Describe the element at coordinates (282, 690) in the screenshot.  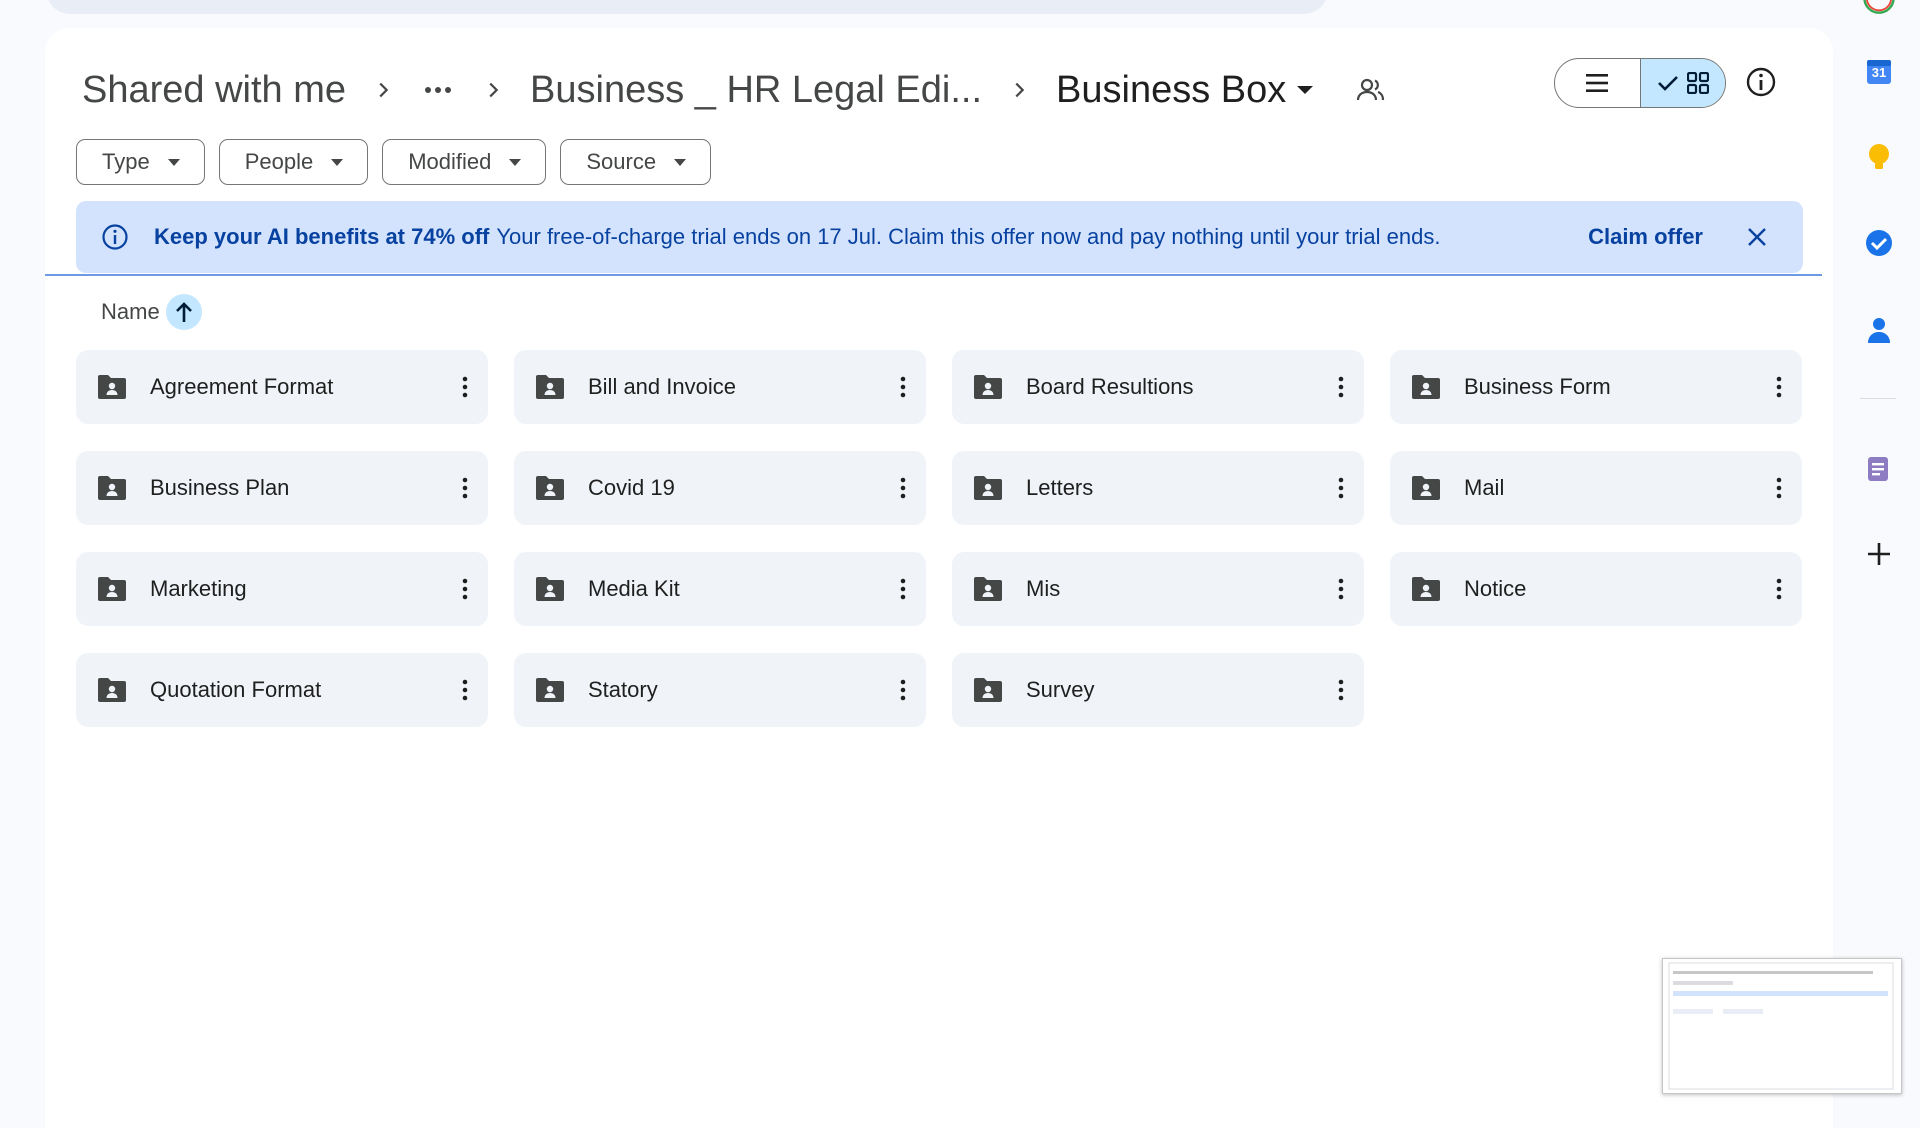
I see `folder-item: Quotation Format` at that location.